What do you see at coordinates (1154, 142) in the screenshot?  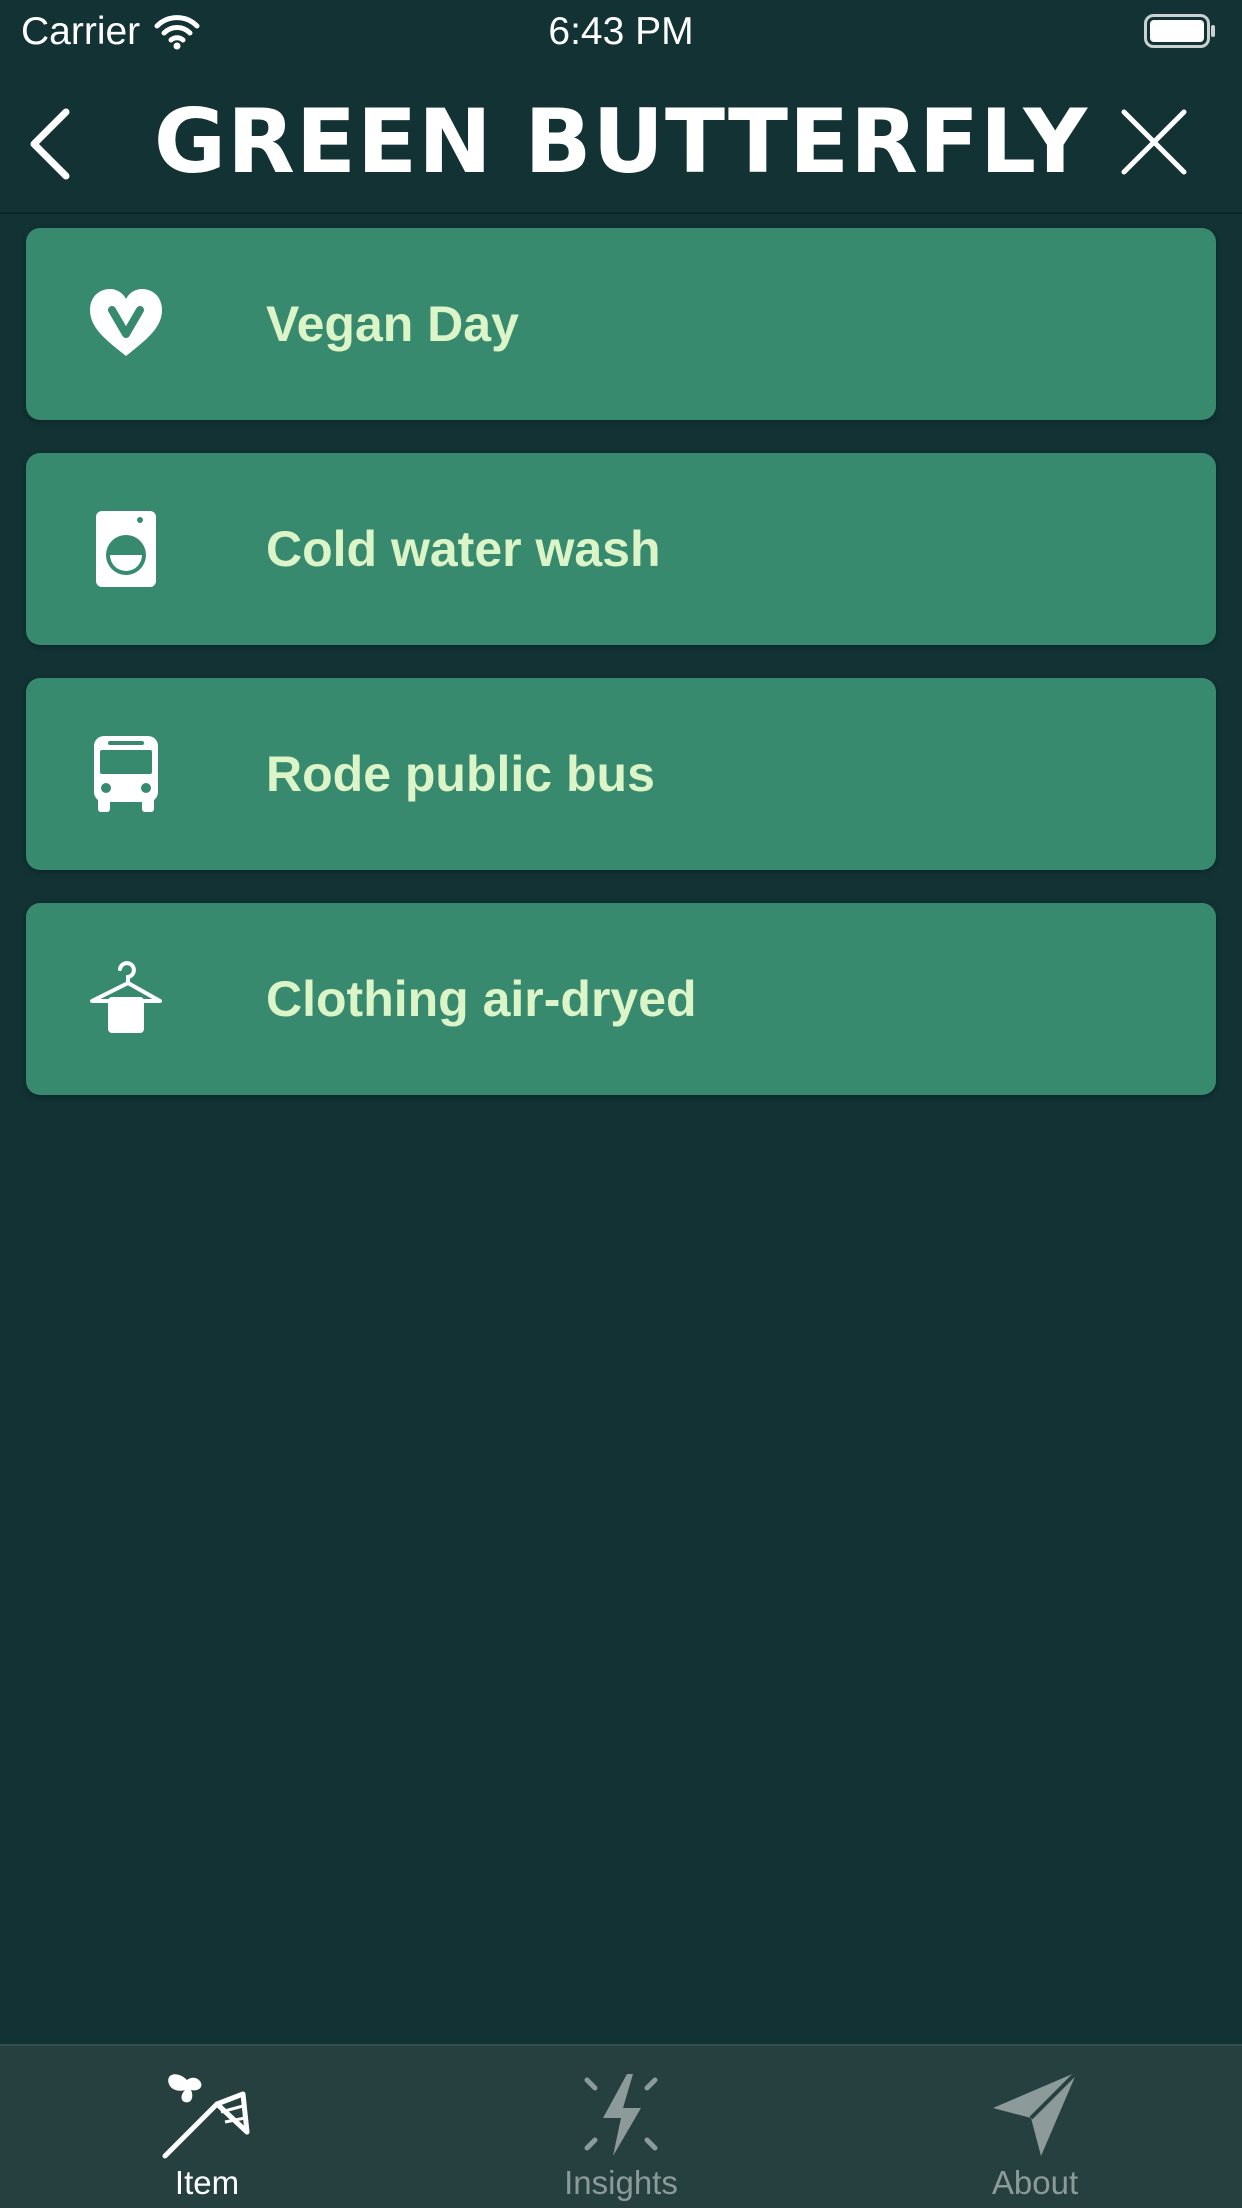 I see `close-icon` at bounding box center [1154, 142].